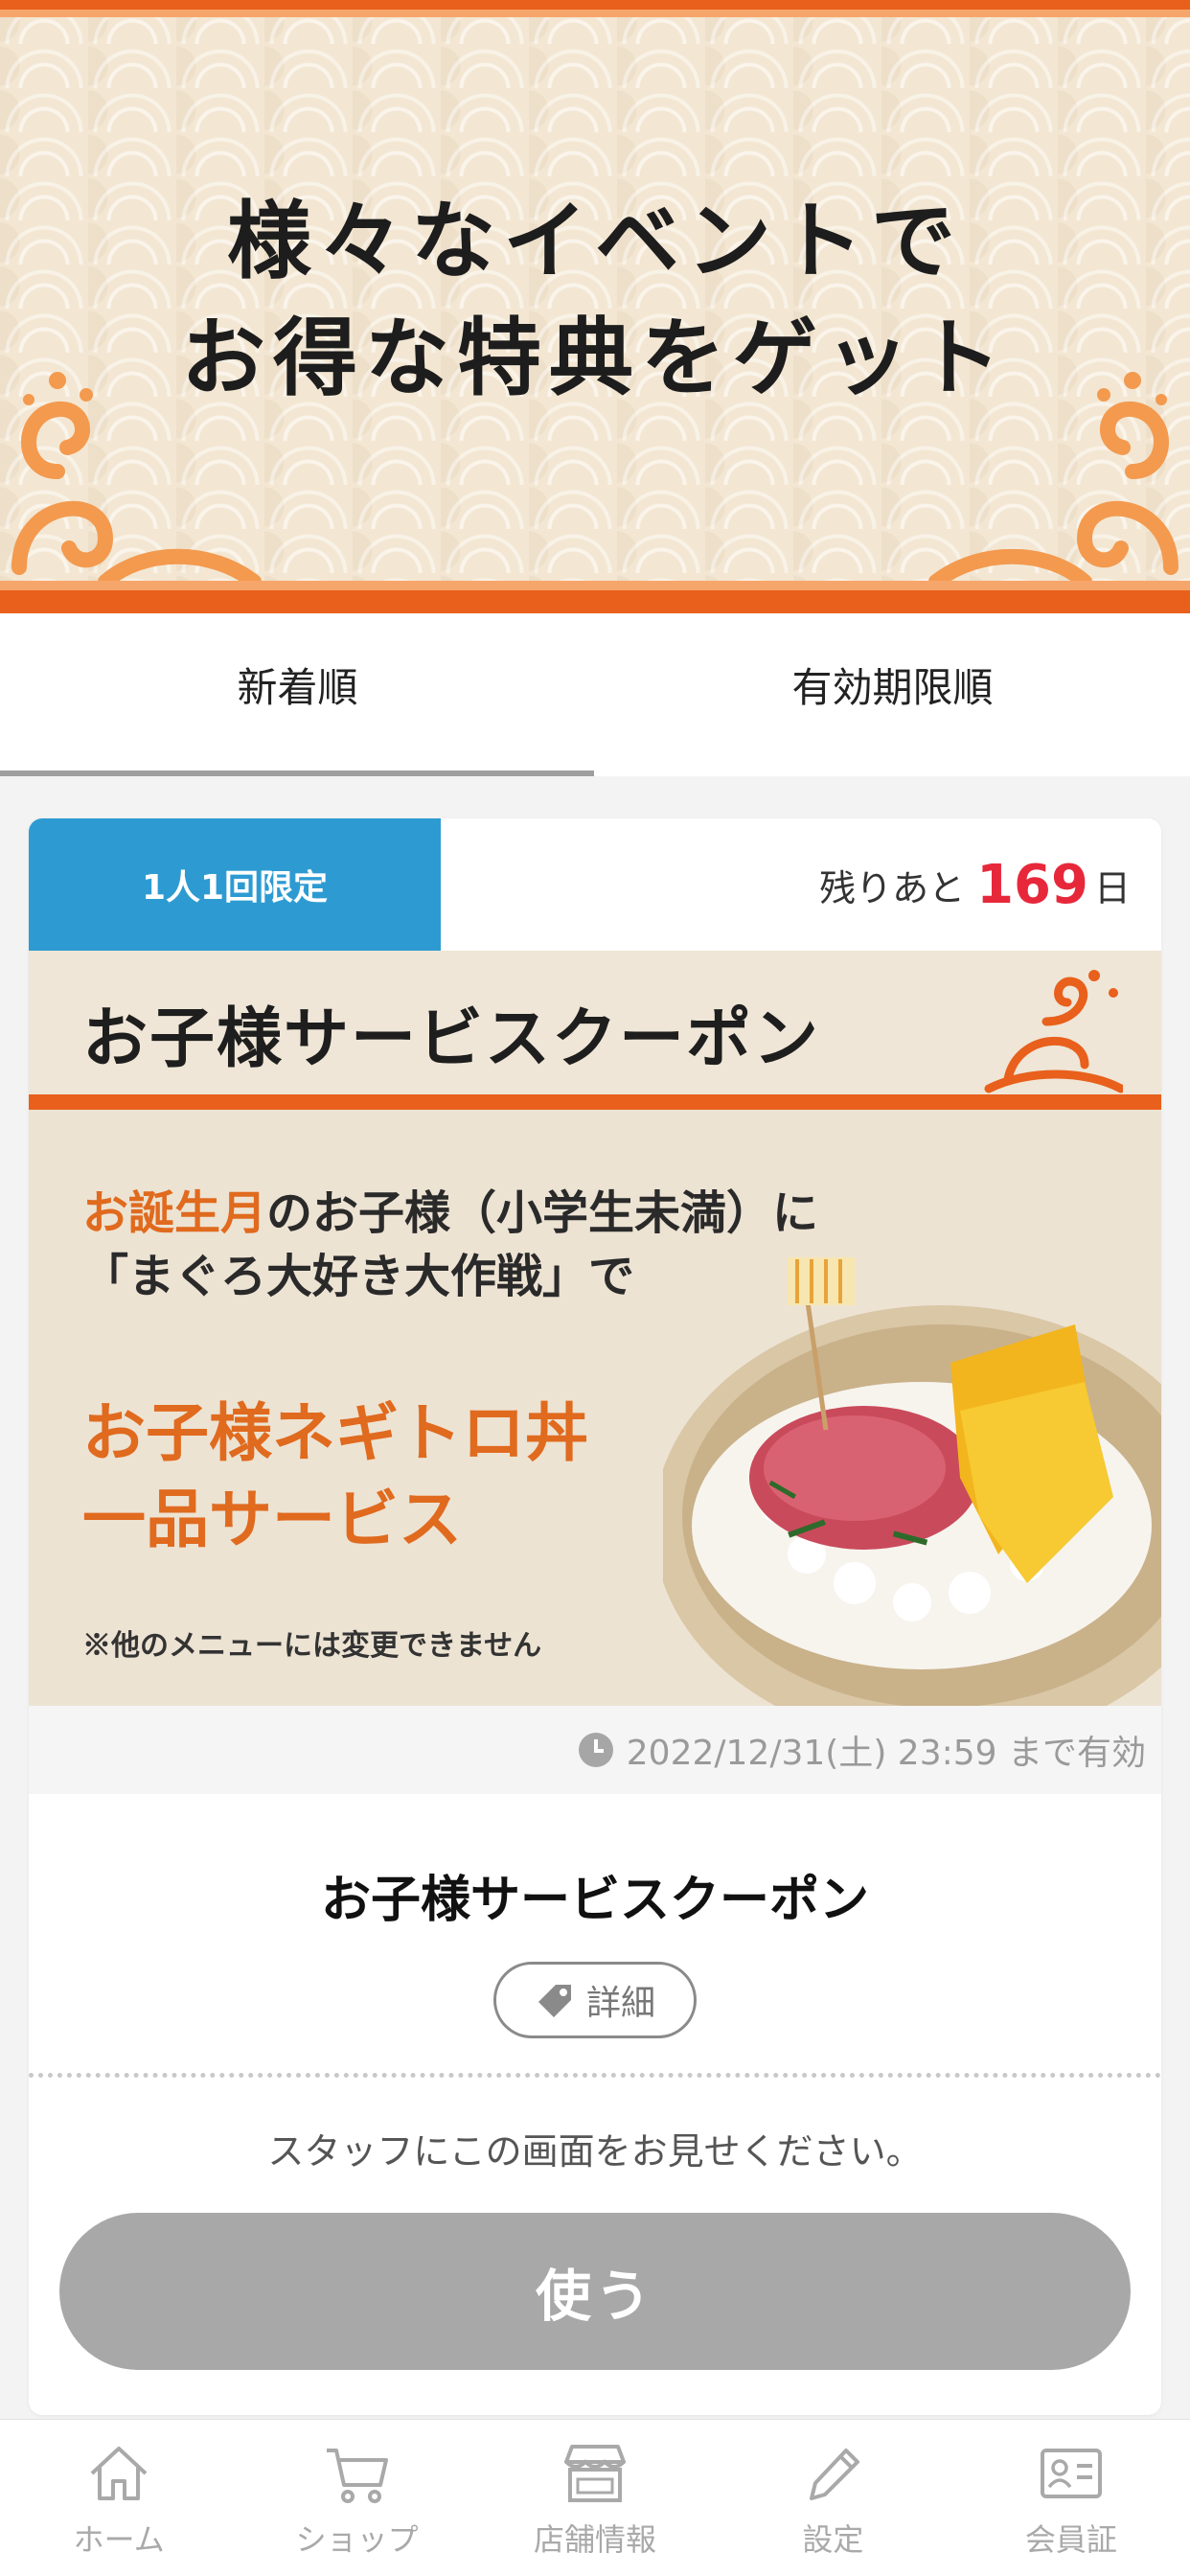 The height and width of the screenshot is (2576, 1190). I want to click on store-icon, so click(595, 2473).